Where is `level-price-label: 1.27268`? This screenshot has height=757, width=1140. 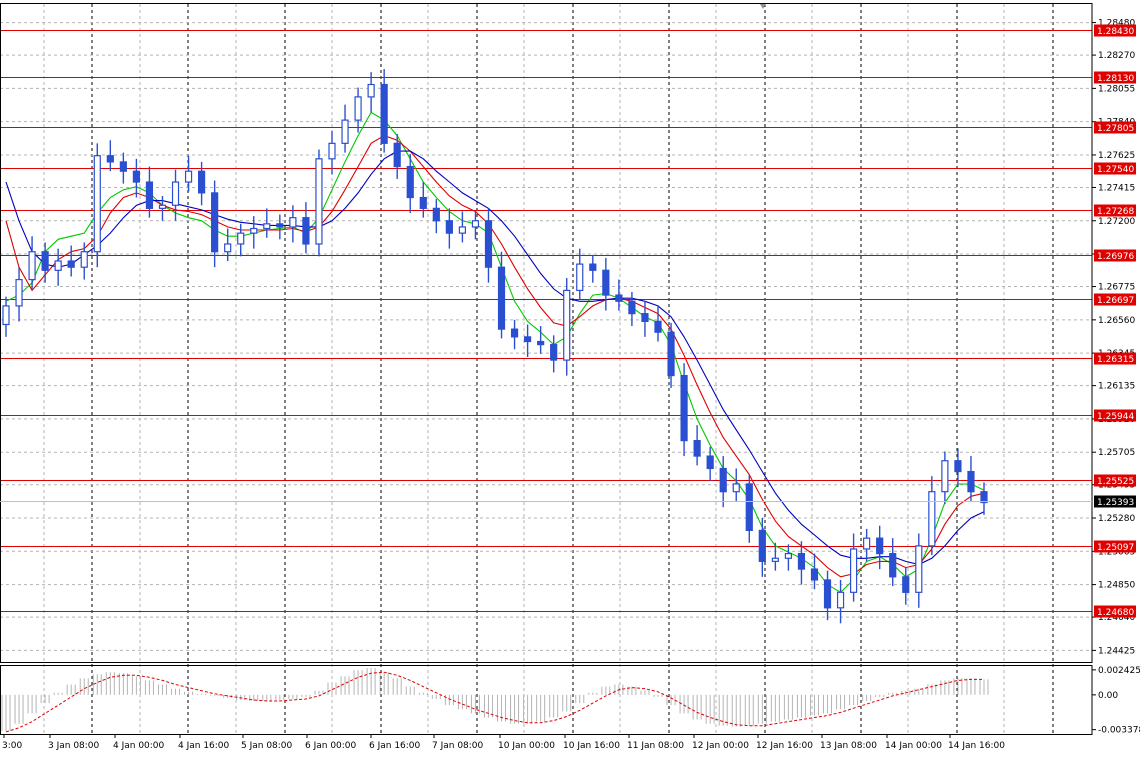
level-price-label: 1.27268 is located at coordinates (1115, 212).